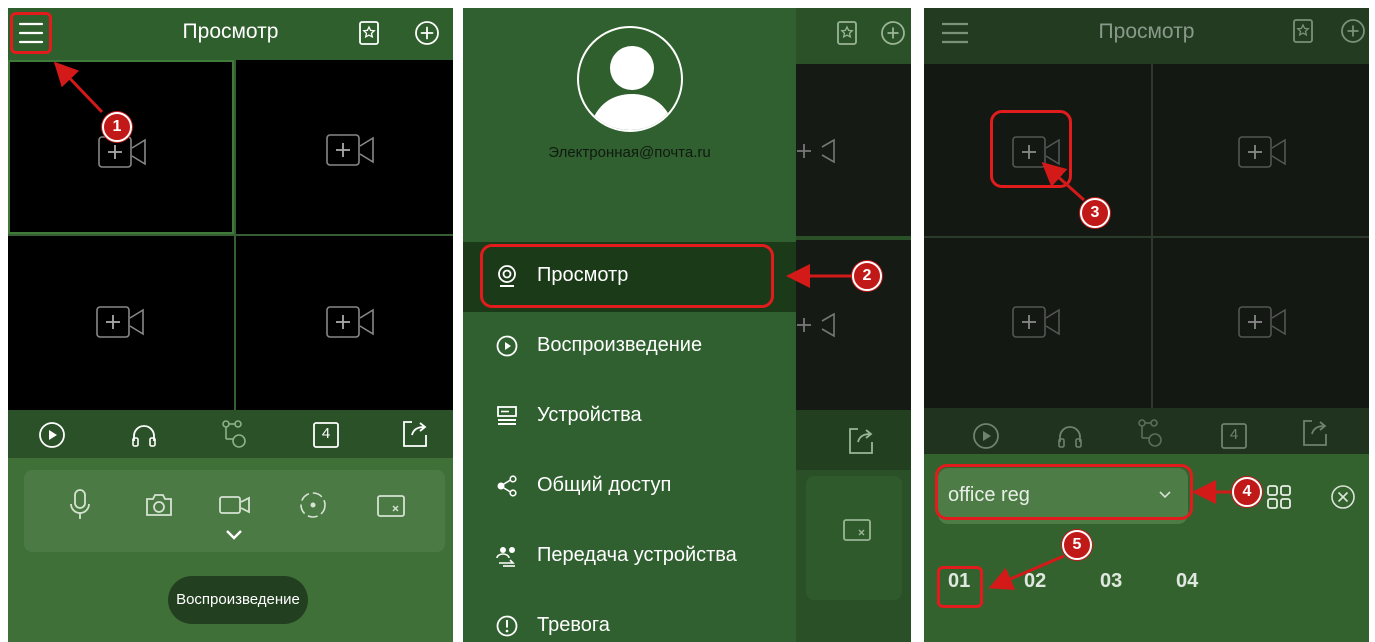  I want to click on menu-item-label: Тревога, so click(573, 625).